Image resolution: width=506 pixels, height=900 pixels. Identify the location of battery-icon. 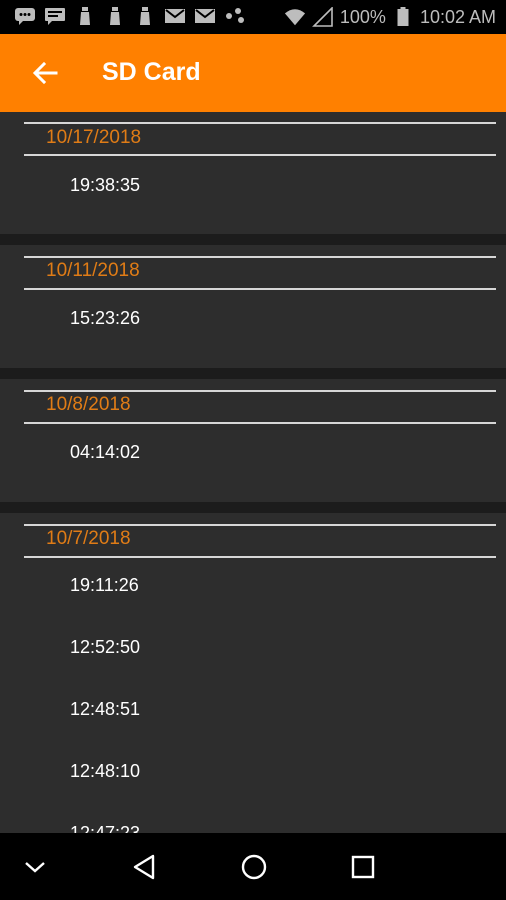
(403, 17).